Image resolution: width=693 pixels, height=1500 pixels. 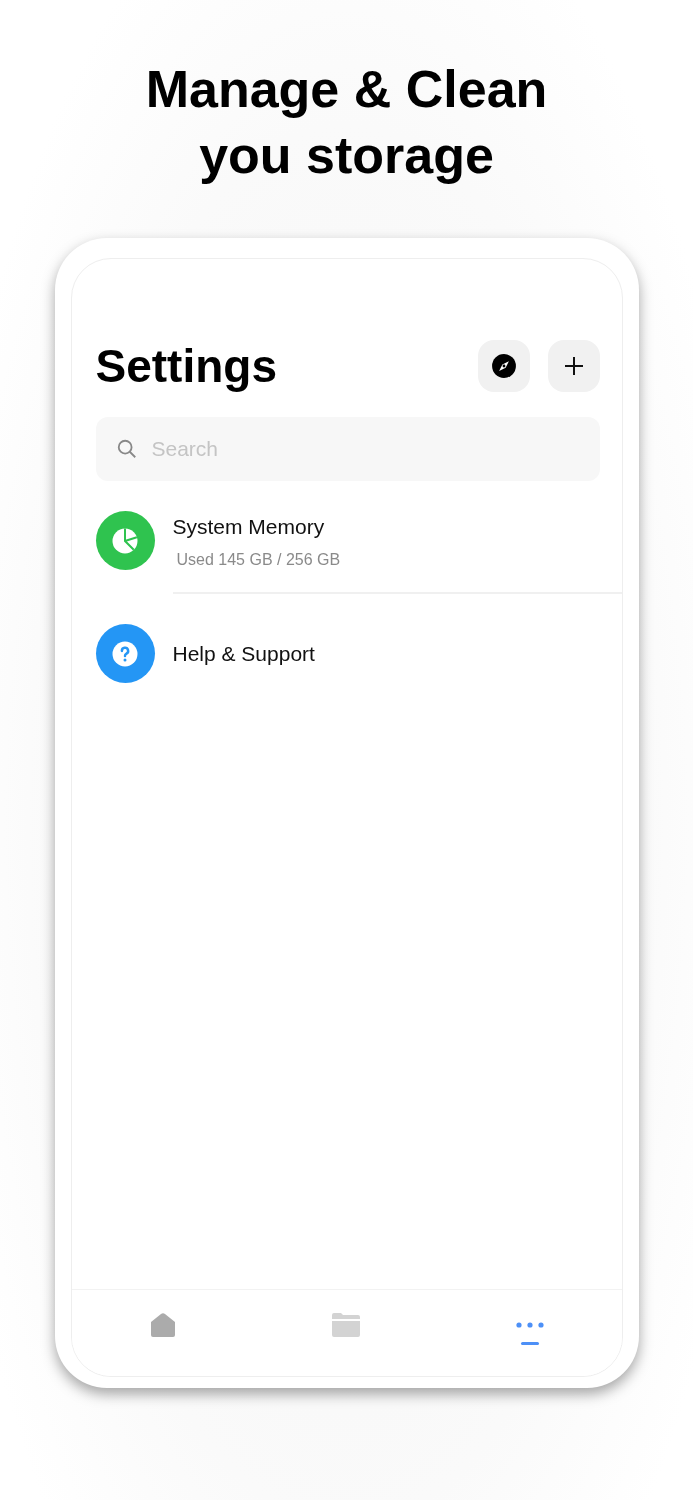 I want to click on compass-icon, so click(x=503, y=366).